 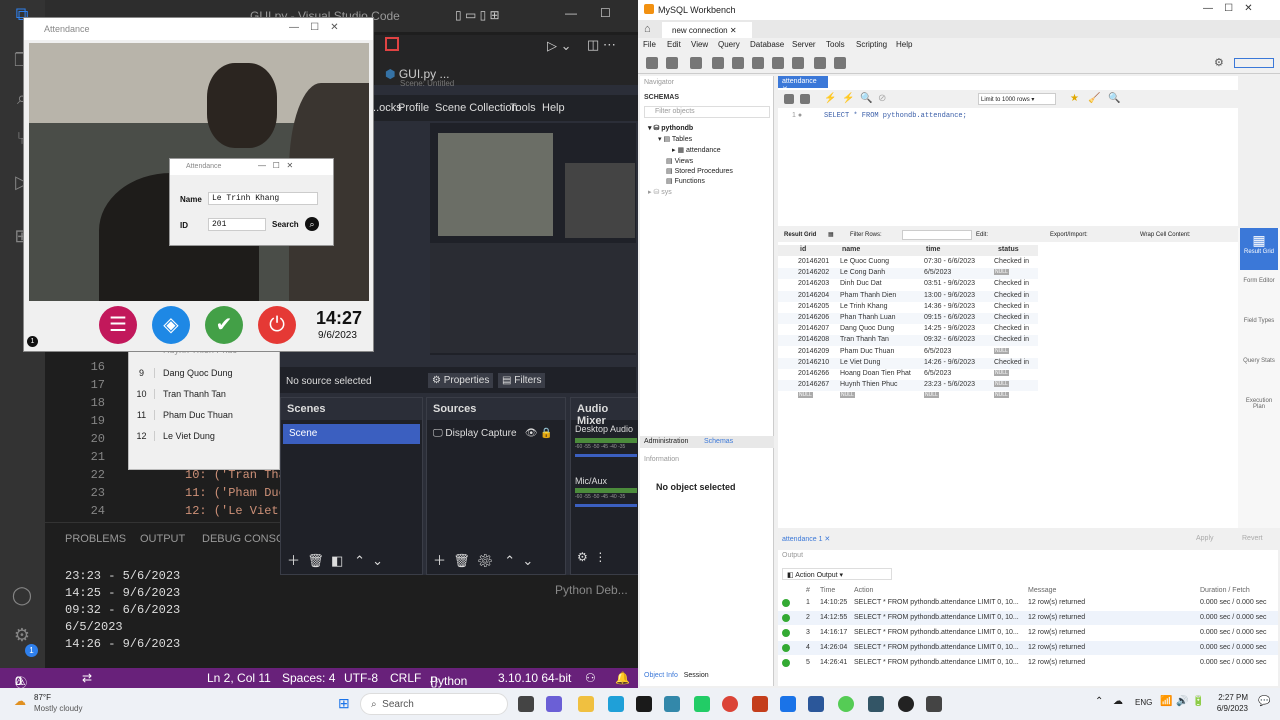 What do you see at coordinates (730, 704) in the screenshot?
I see `chrome-icon` at bounding box center [730, 704].